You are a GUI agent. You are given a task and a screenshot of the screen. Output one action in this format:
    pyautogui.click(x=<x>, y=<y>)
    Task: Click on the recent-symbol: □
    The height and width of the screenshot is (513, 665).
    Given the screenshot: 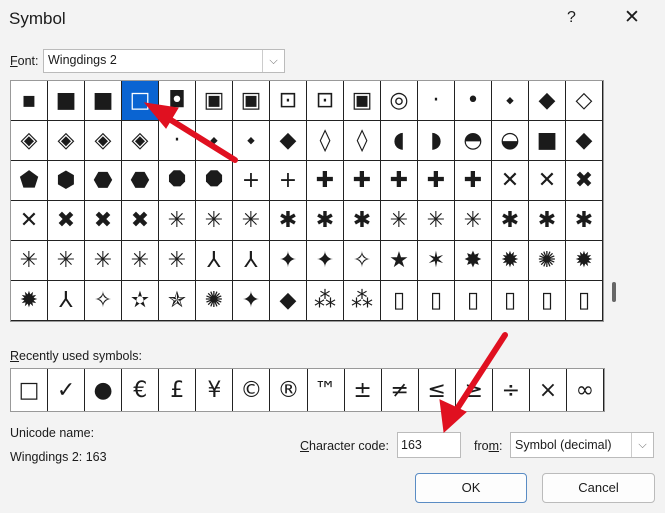 What is the action you would take?
    pyautogui.click(x=30, y=390)
    